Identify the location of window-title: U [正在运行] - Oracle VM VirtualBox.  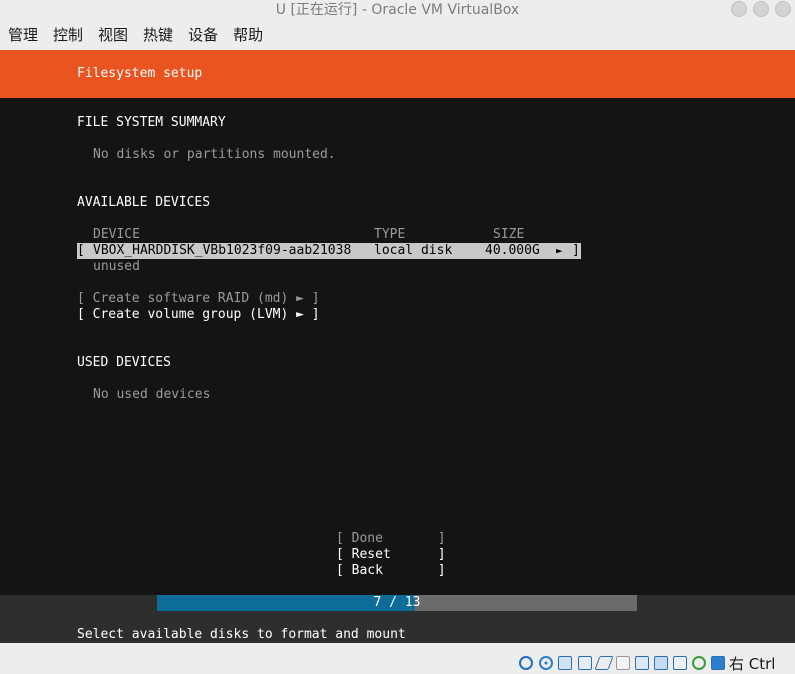
(397, 10).